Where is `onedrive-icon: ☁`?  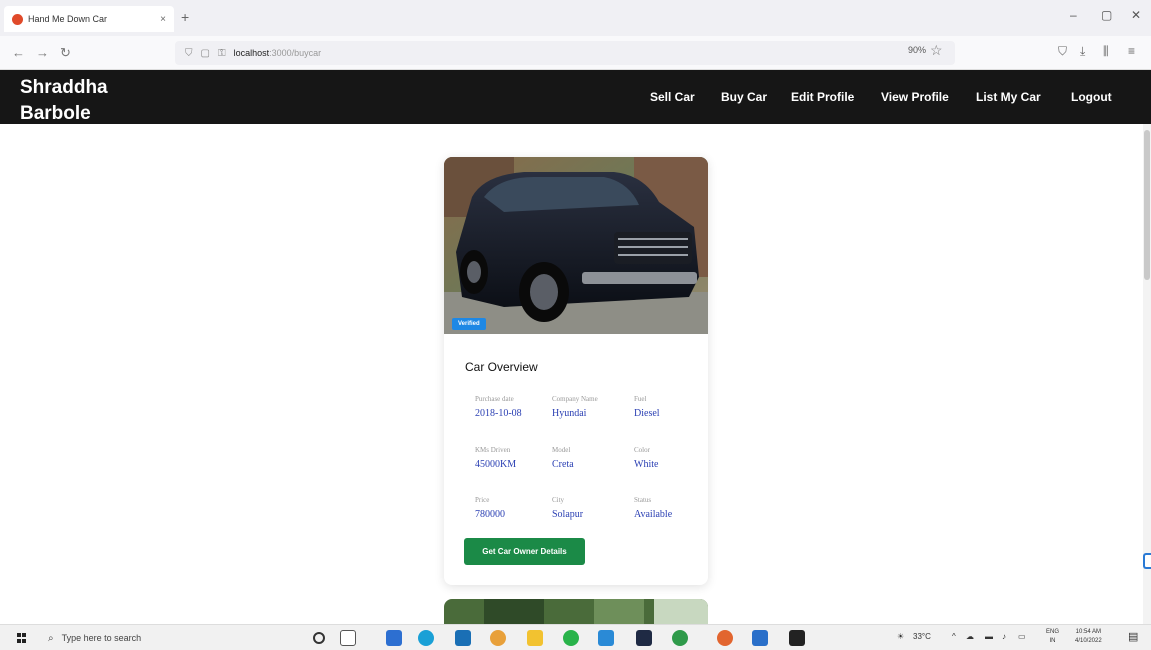 onedrive-icon: ☁ is located at coordinates (970, 636).